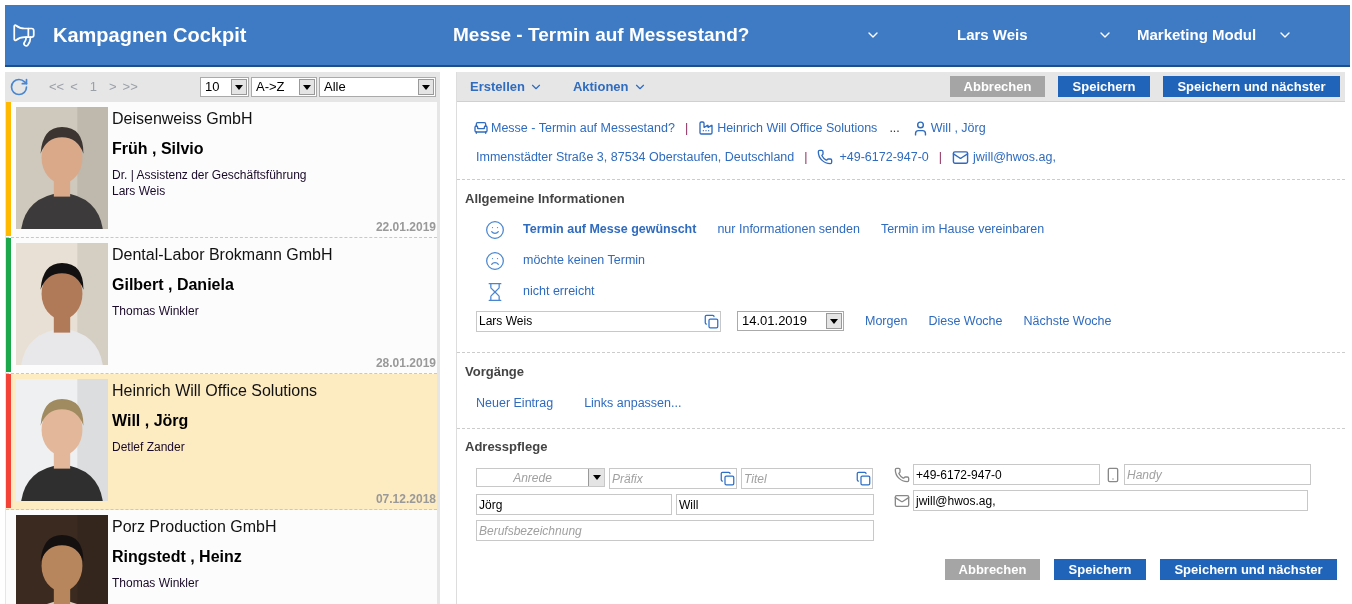  What do you see at coordinates (139, 191) in the screenshot?
I see `contact-detail: Lars Weis` at bounding box center [139, 191].